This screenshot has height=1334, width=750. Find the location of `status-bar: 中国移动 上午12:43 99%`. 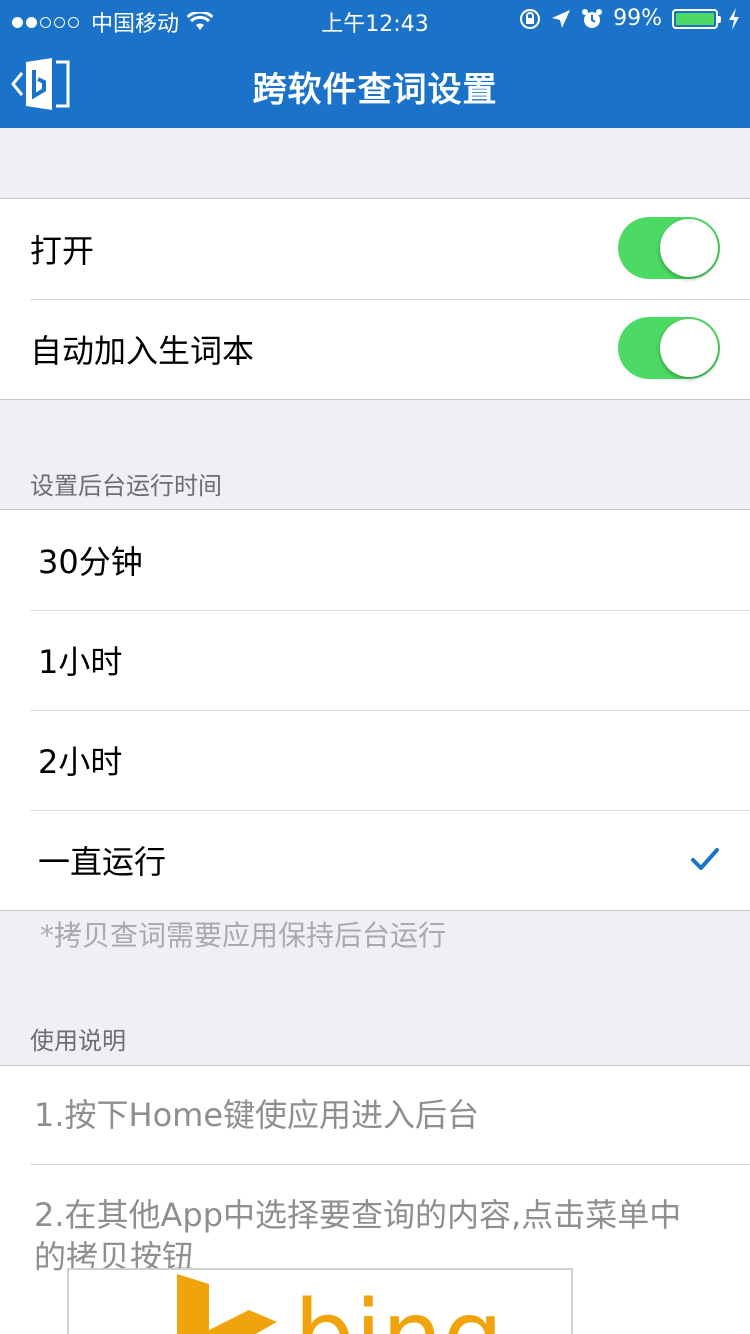

status-bar: 中国移动 上午12:43 99% is located at coordinates (375, 20).